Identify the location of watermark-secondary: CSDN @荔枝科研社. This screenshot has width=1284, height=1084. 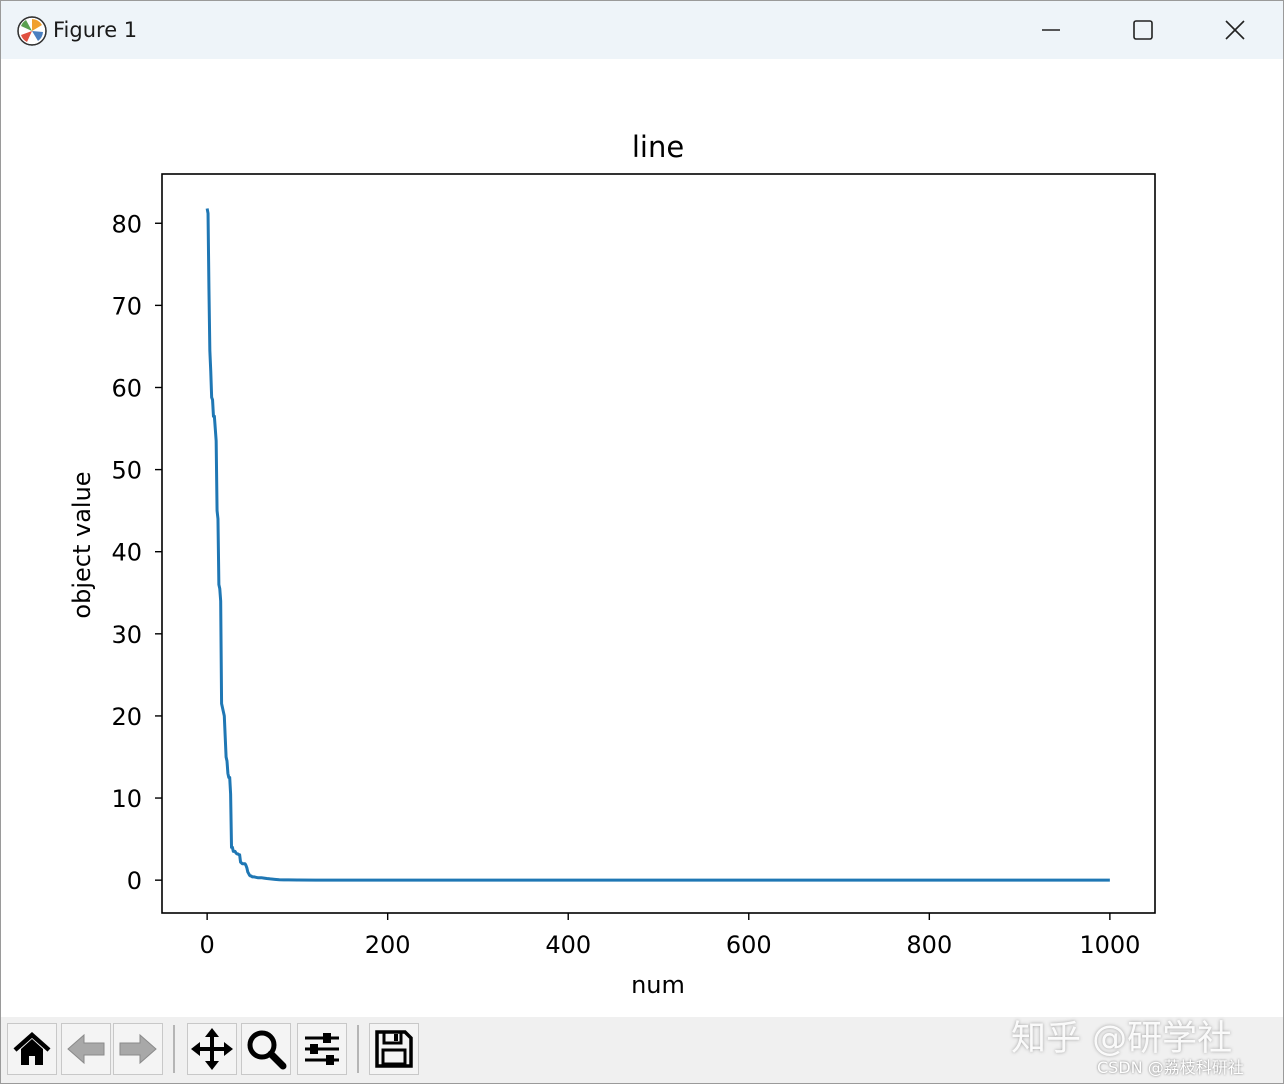
(1170, 1067).